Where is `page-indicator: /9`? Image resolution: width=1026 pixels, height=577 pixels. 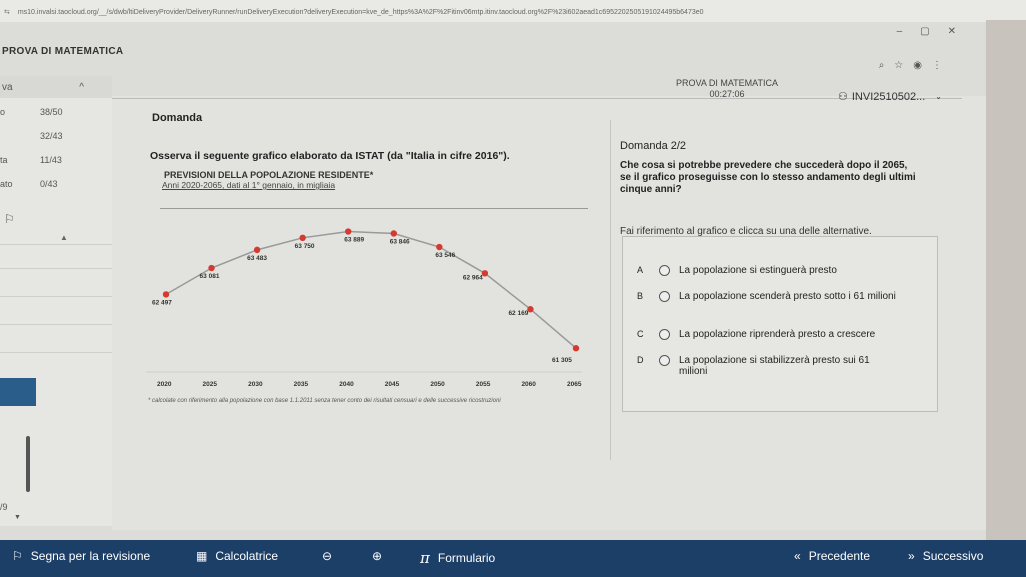 page-indicator: /9 is located at coordinates (4, 507).